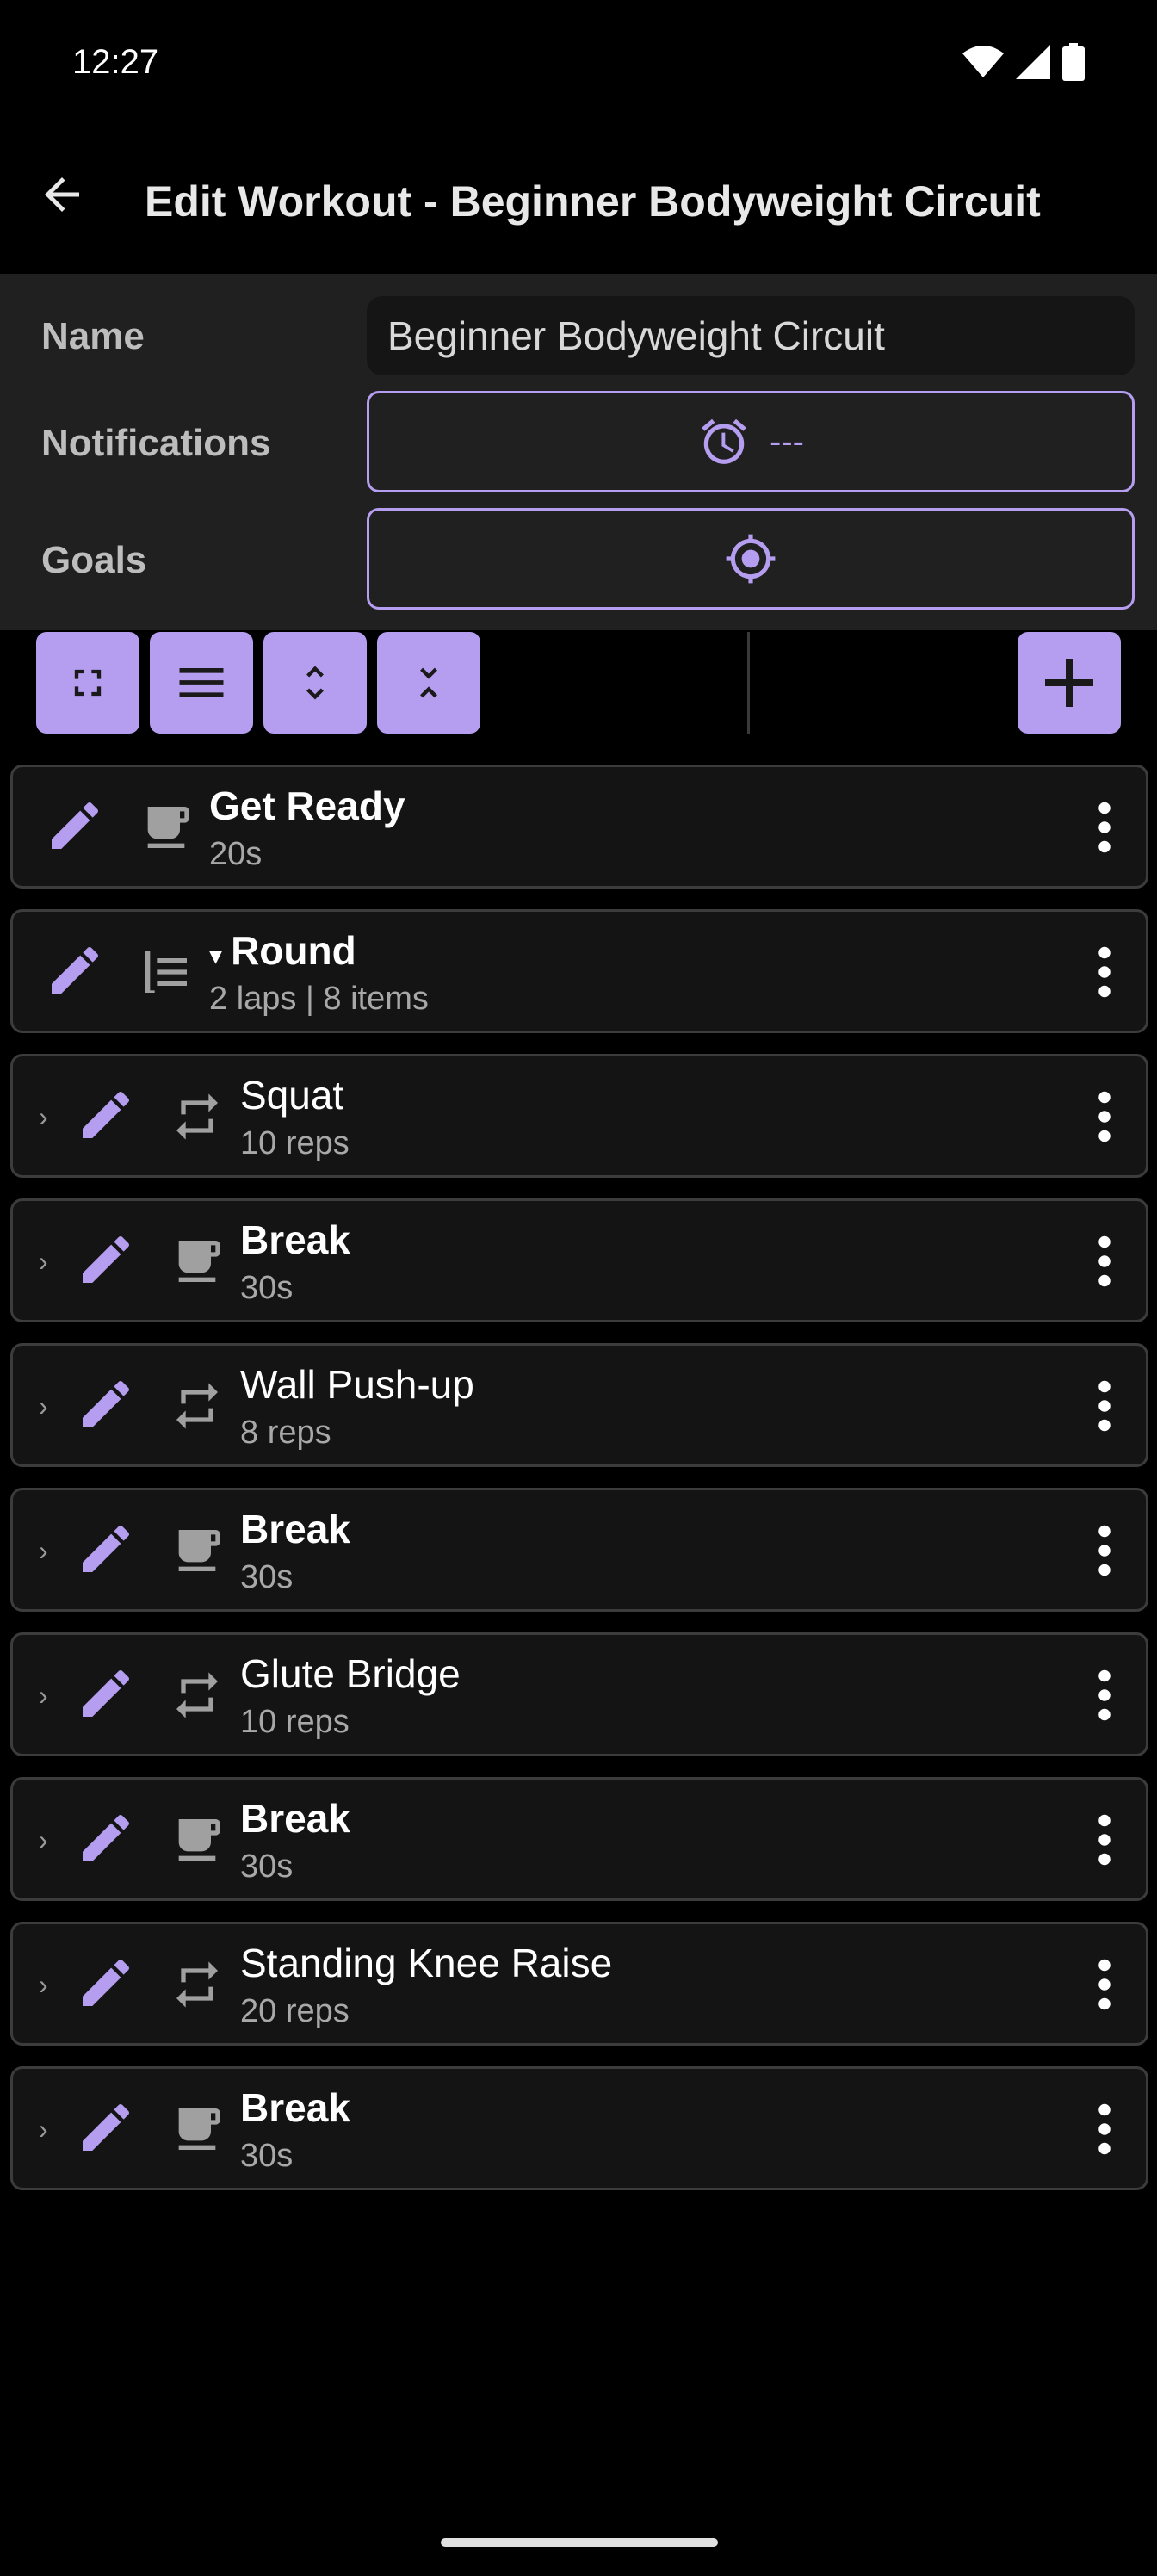  What do you see at coordinates (1033, 62) in the screenshot?
I see `signal-icon` at bounding box center [1033, 62].